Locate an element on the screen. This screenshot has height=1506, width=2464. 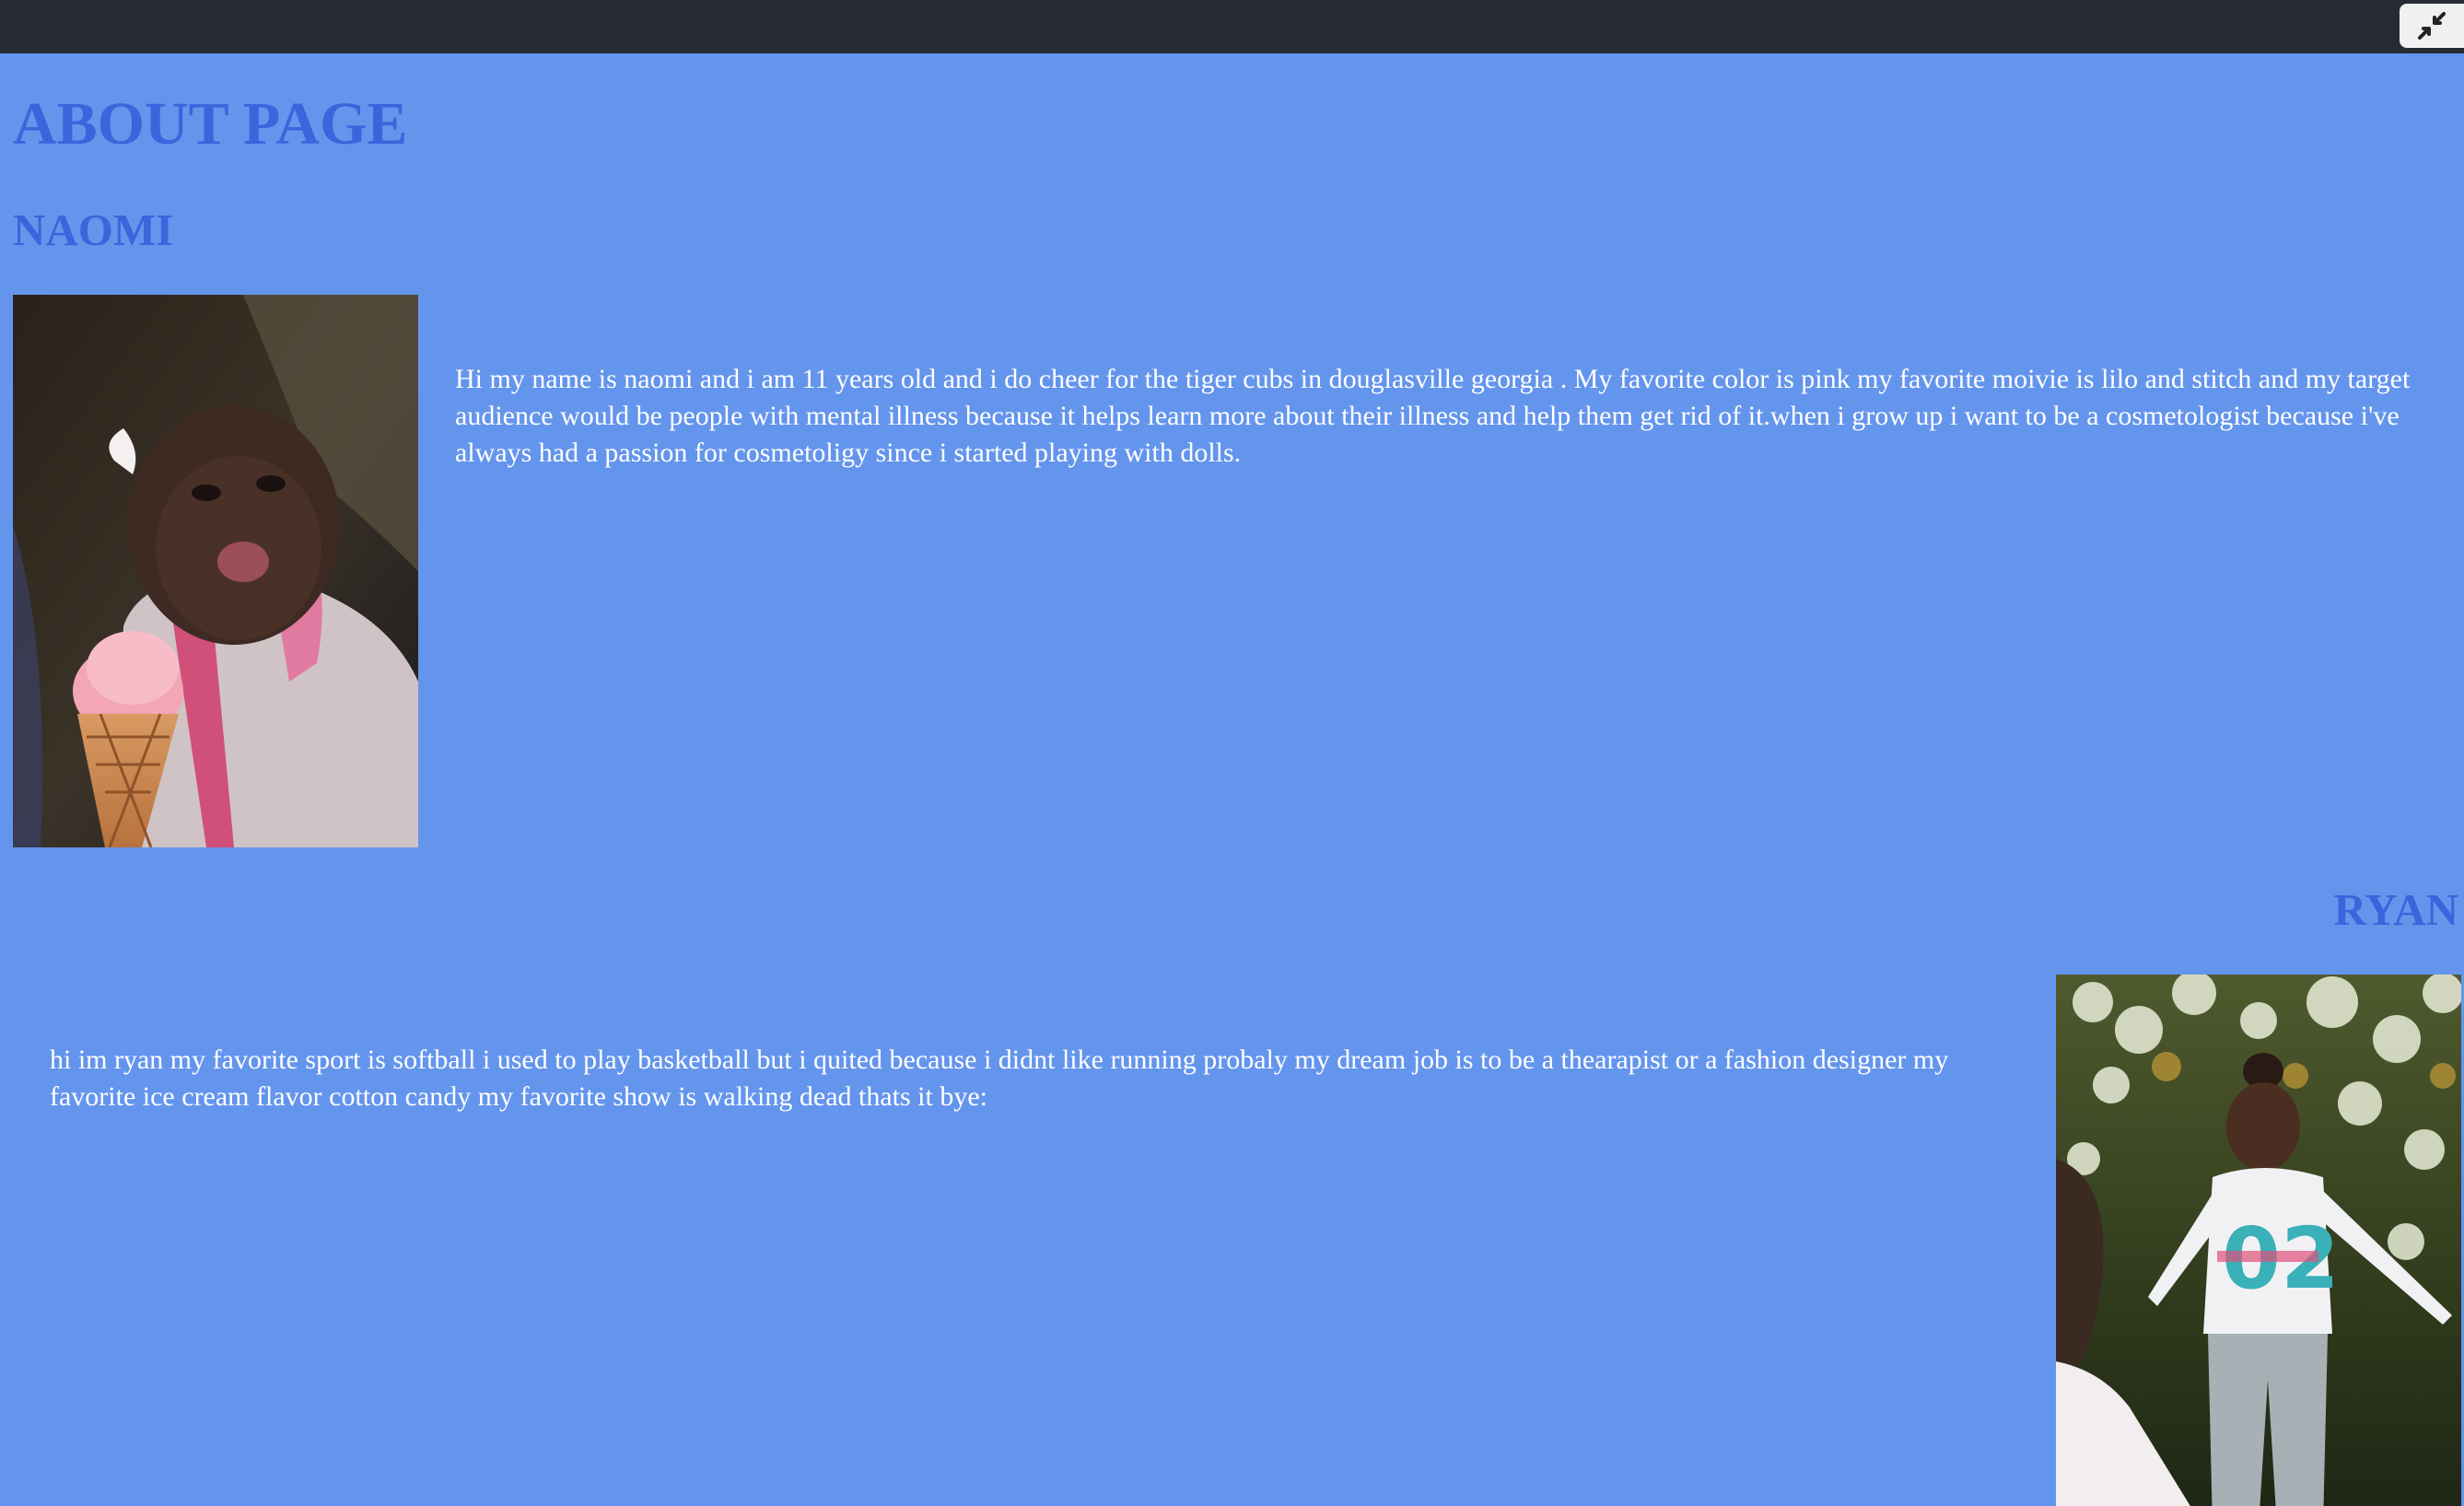
naomi-heading: NAOMI is located at coordinates (93, 229).